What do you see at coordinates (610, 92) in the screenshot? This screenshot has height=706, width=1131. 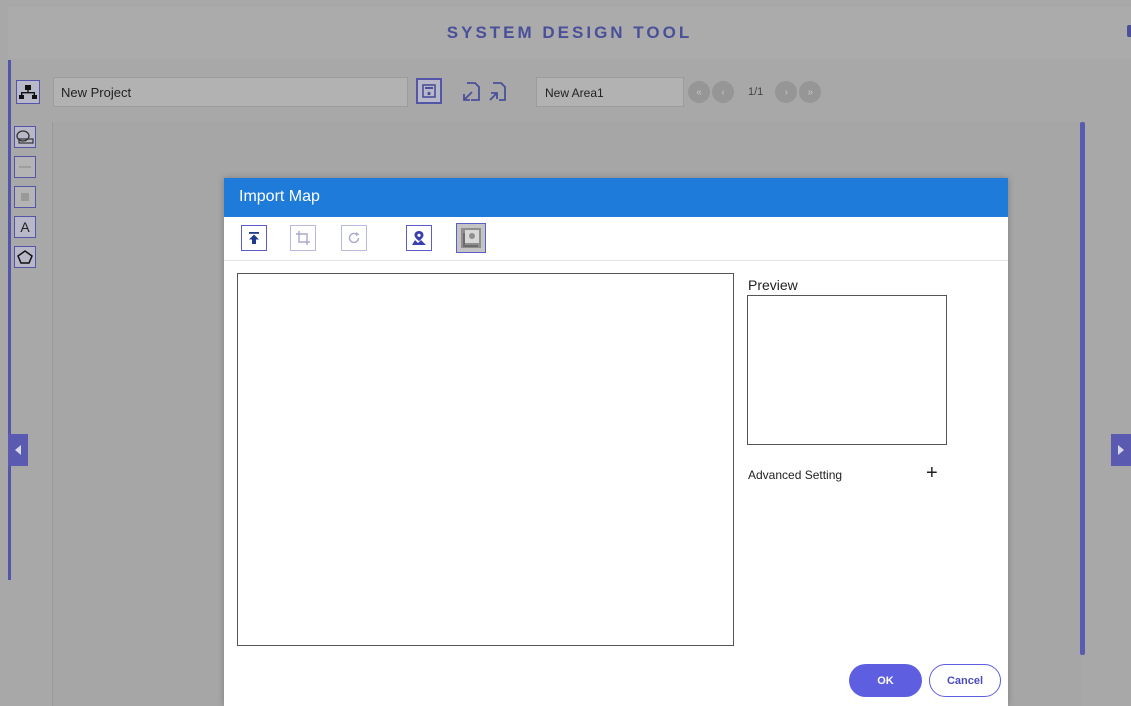 I see `area-name-input: New Area1` at bounding box center [610, 92].